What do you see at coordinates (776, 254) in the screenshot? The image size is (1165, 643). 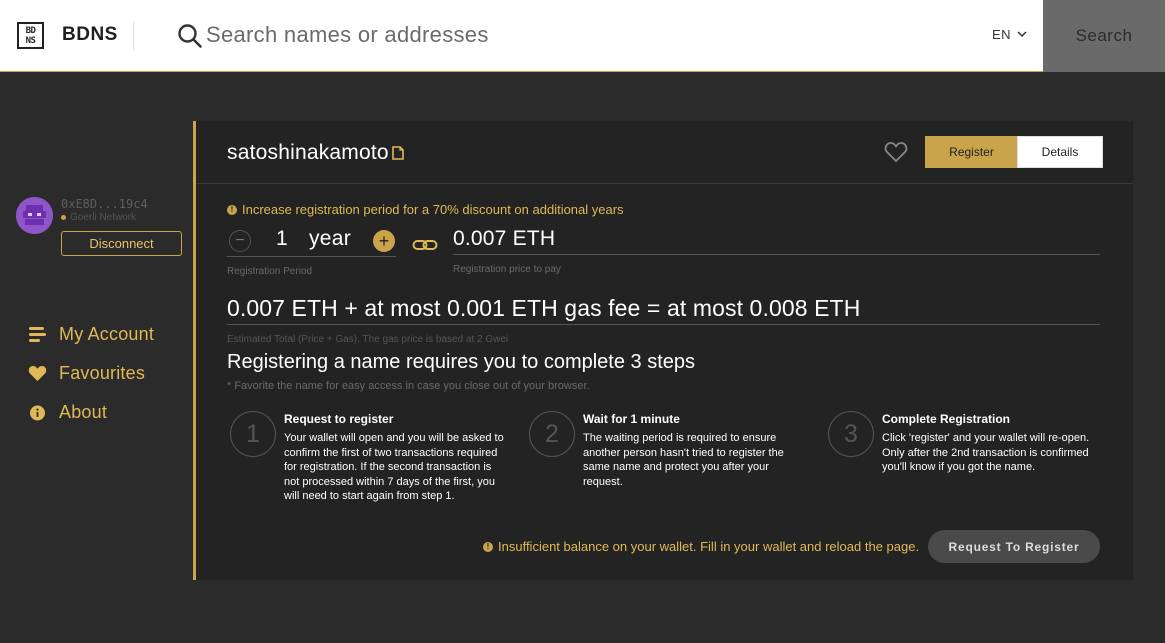 I see `price-underline` at bounding box center [776, 254].